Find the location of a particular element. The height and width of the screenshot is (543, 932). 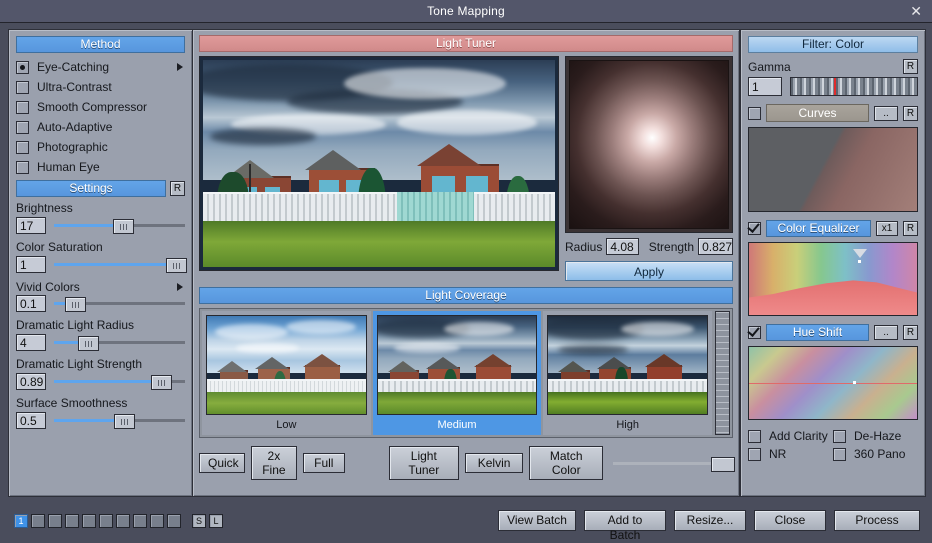

setting-vivid-colors: Vivid Colors 0.1 is located at coordinates (100, 295).